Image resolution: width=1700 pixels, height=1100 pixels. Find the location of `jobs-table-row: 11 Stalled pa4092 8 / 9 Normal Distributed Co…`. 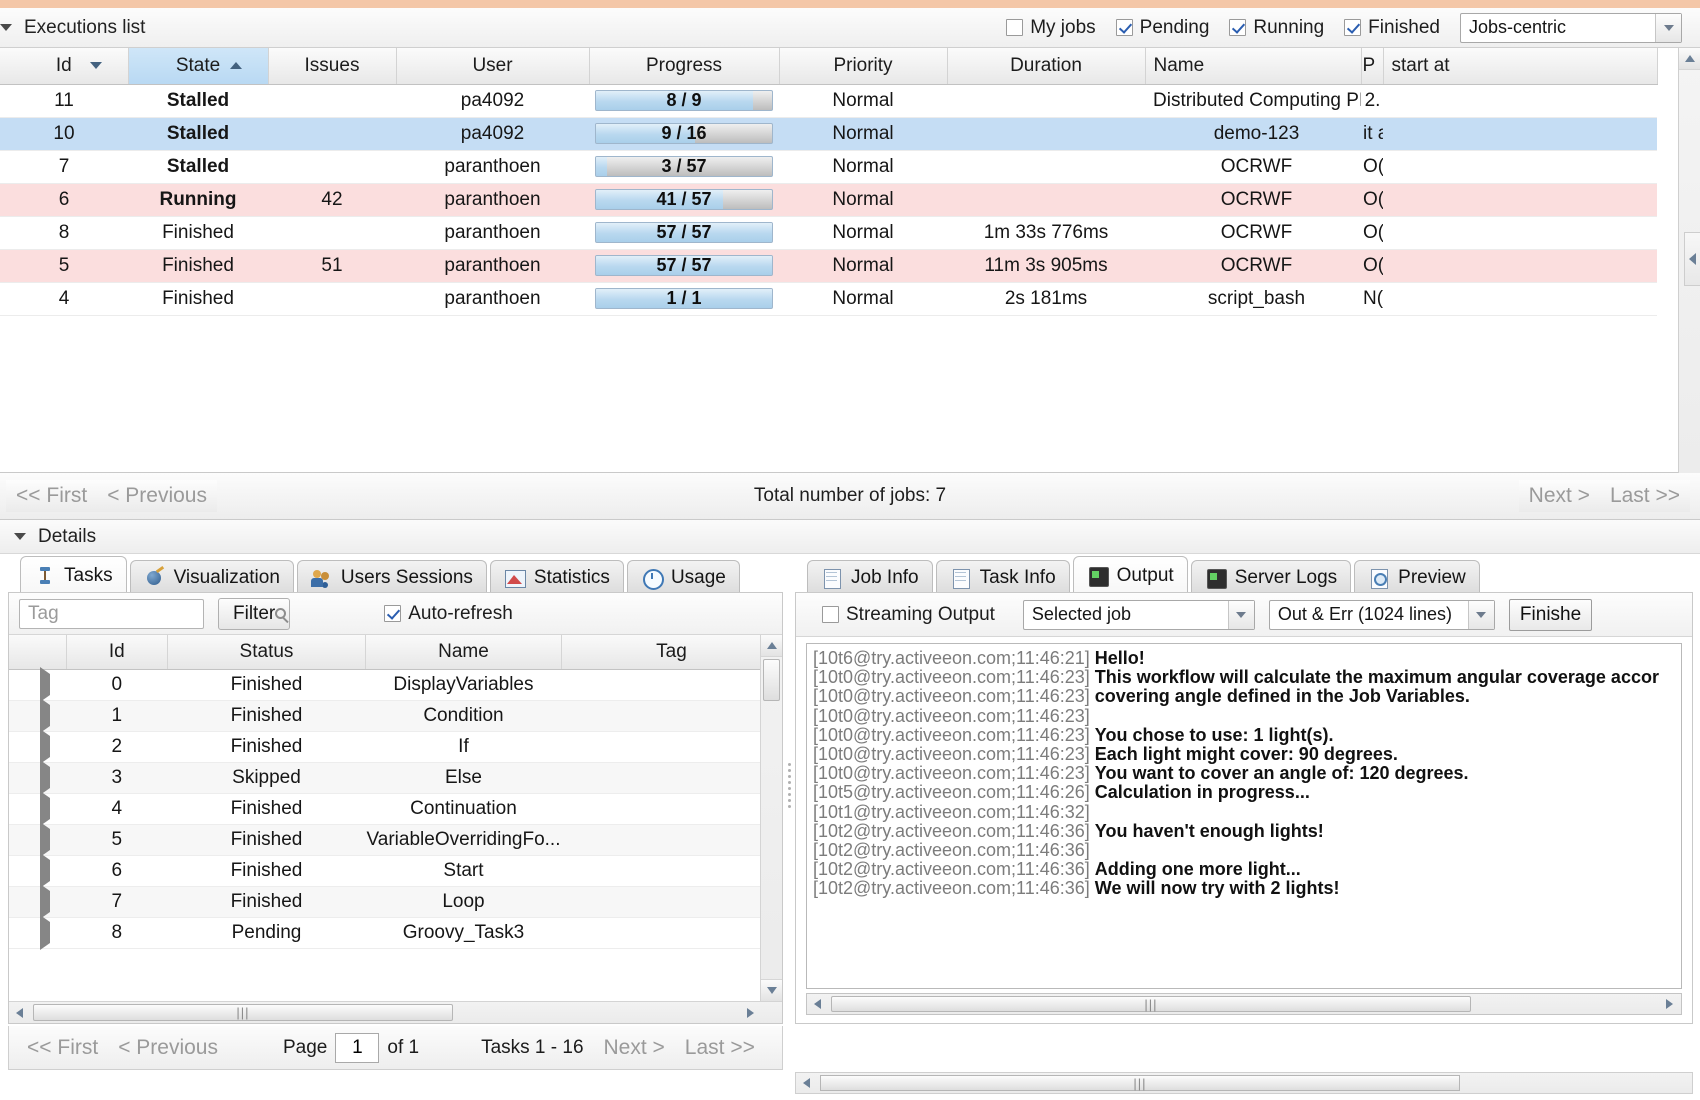

jobs-table-row: 11 Stalled pa4092 8 / 9 Normal Distributed Co… is located at coordinates (828, 101).